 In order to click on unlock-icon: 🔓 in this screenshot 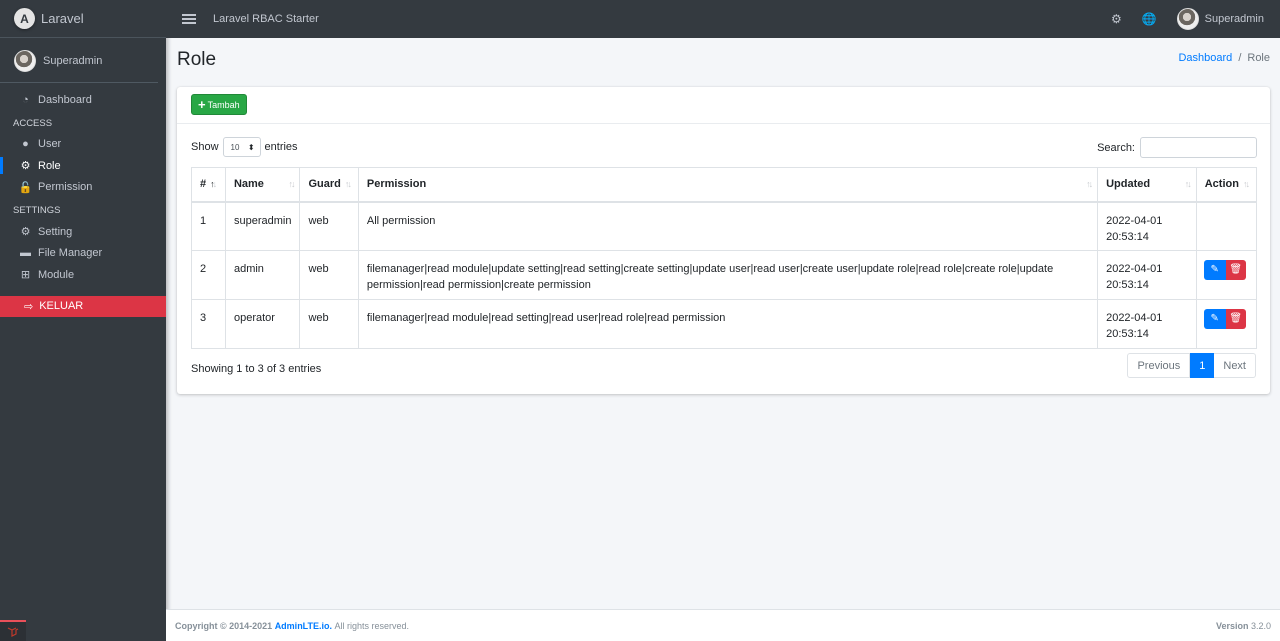, I will do `click(25, 187)`.